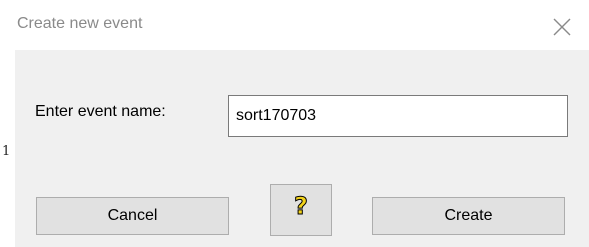  Describe the element at coordinates (468, 216) in the screenshot. I see `create-button: Create` at that location.